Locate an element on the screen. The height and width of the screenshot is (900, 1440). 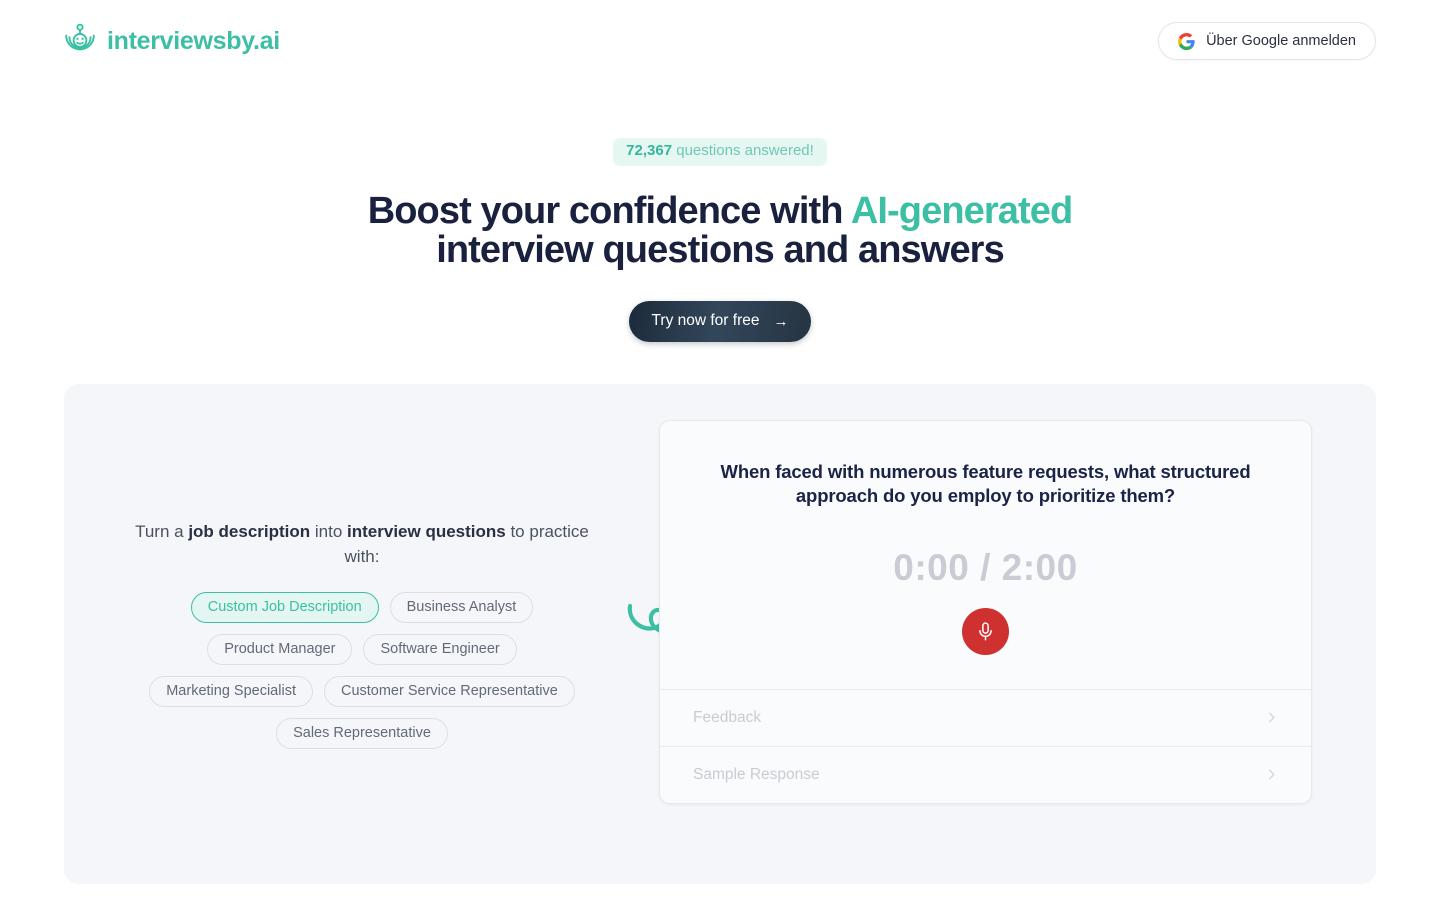
try-now-label: Try now for free is located at coordinates (705, 321).